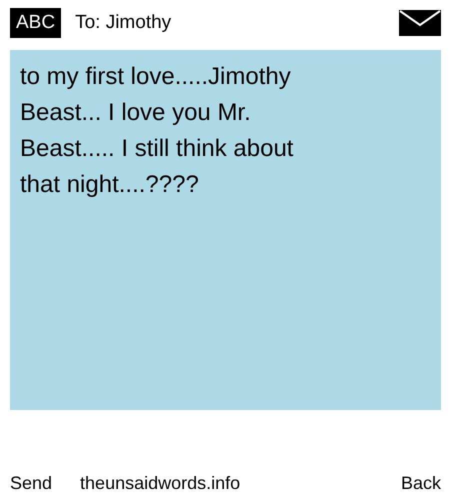 The width and height of the screenshot is (450, 500). I want to click on envelope-icon, so click(420, 23).